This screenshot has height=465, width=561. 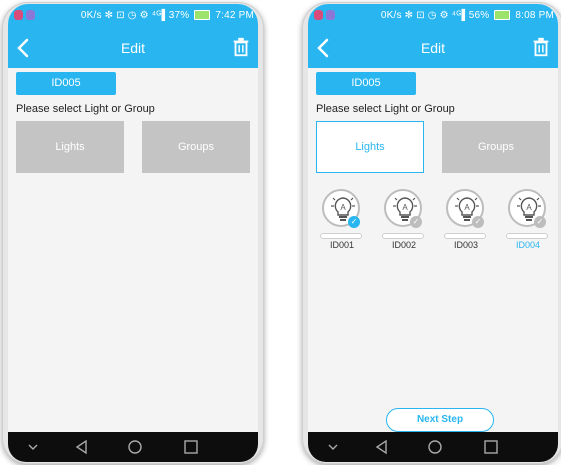 What do you see at coordinates (466, 245) in the screenshot?
I see `light-label: ID003` at bounding box center [466, 245].